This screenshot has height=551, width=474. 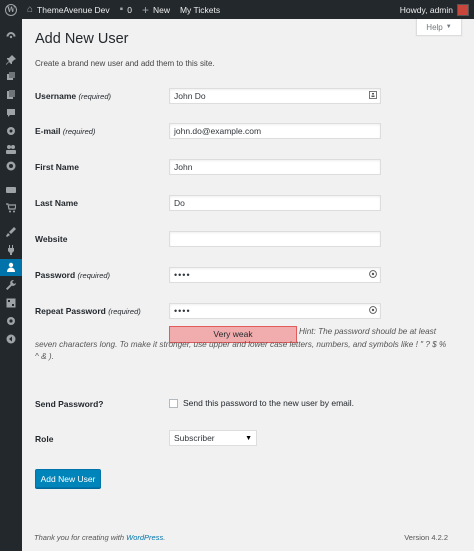 I want to click on woocommerce-icon, so click(x=11, y=190).